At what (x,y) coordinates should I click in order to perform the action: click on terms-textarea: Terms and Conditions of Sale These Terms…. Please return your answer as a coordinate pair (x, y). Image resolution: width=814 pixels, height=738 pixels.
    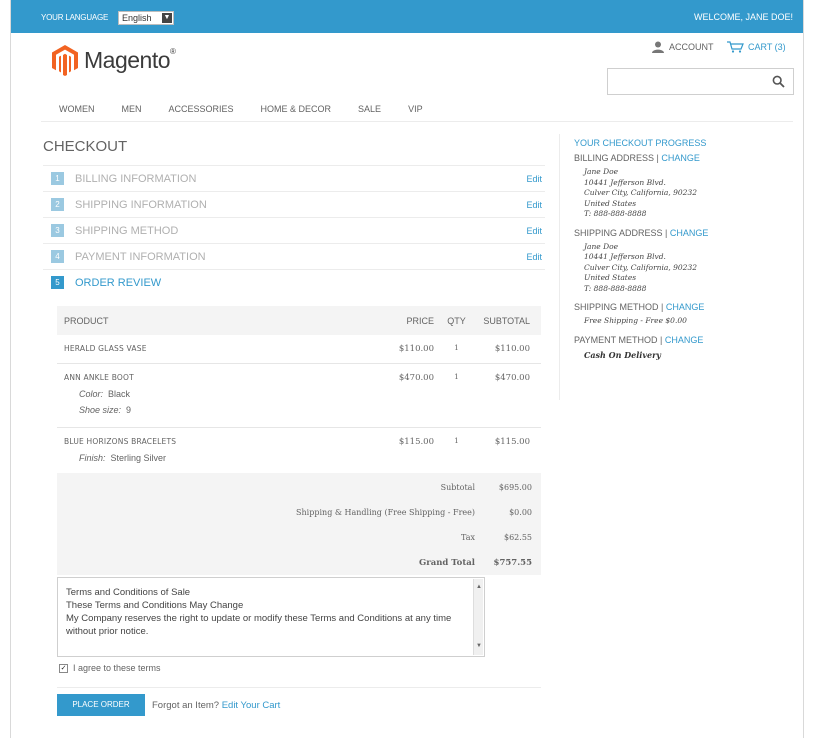
    Looking at the image, I should click on (271, 617).